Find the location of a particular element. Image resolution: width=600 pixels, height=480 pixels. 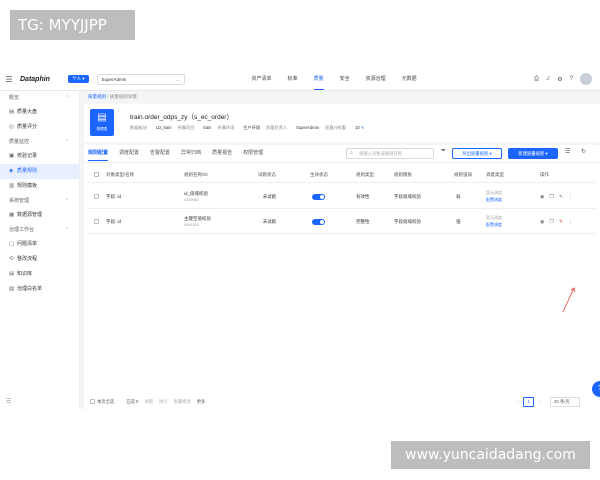

col-actions: 操作 is located at coordinates (544, 174).